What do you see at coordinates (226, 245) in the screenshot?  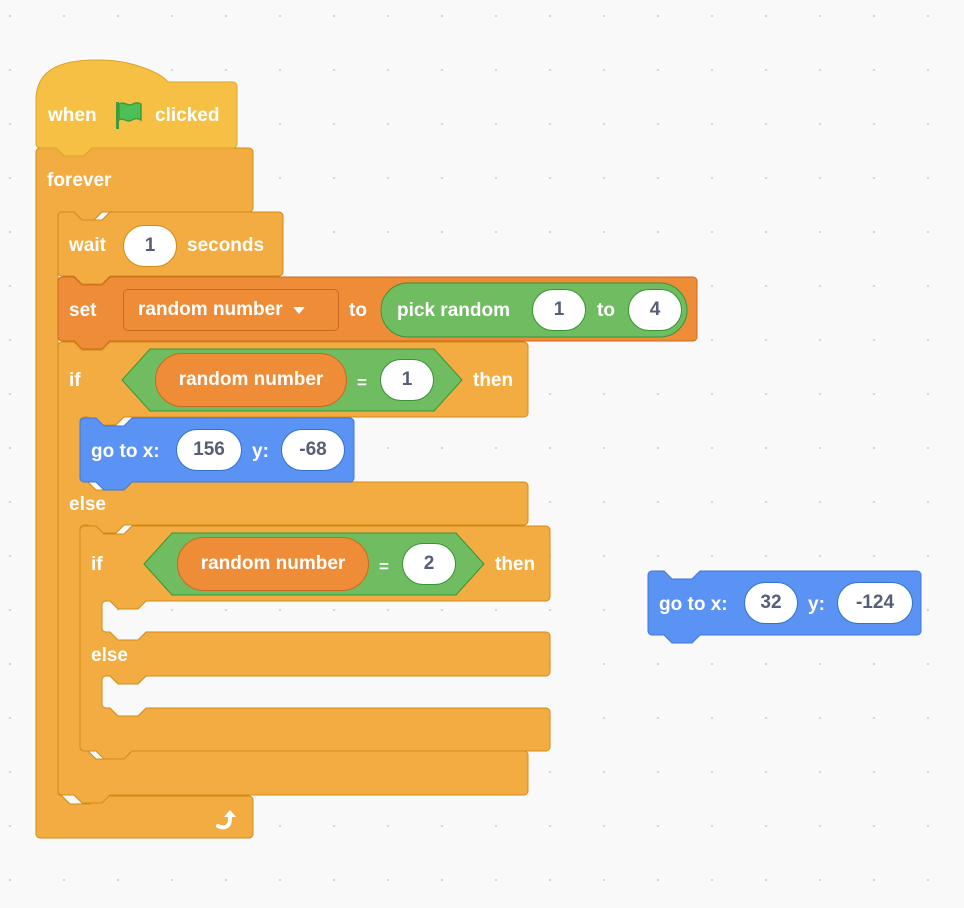 I see `seconds-label: seconds` at bounding box center [226, 245].